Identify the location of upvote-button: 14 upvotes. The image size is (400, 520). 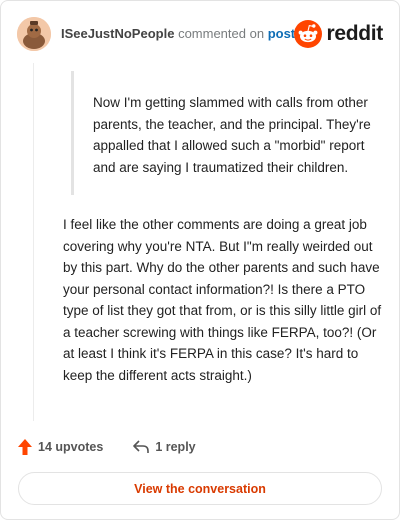
(60, 447).